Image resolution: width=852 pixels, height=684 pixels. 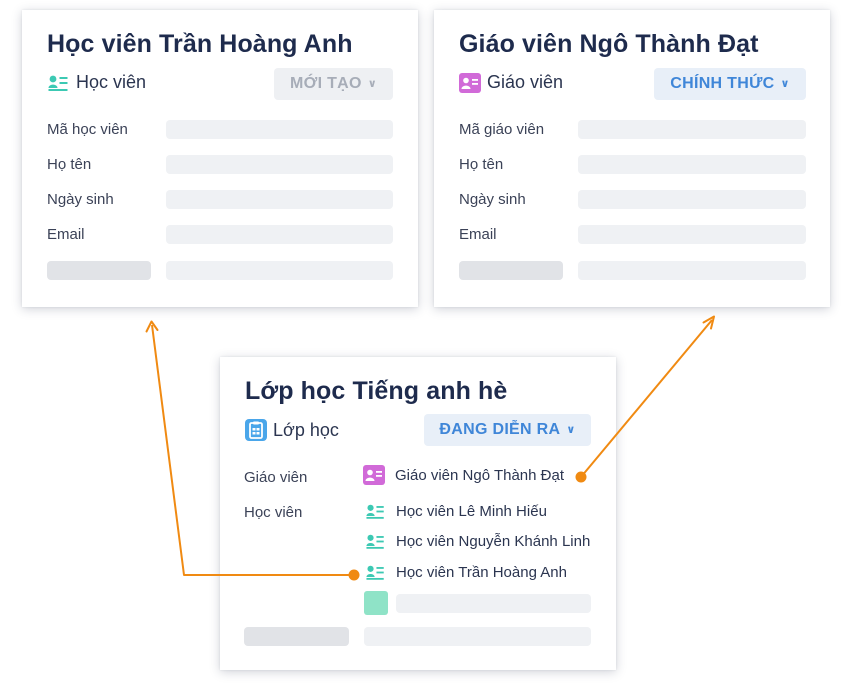 What do you see at coordinates (645, 399) in the screenshot?
I see `connector-to-teacher` at bounding box center [645, 399].